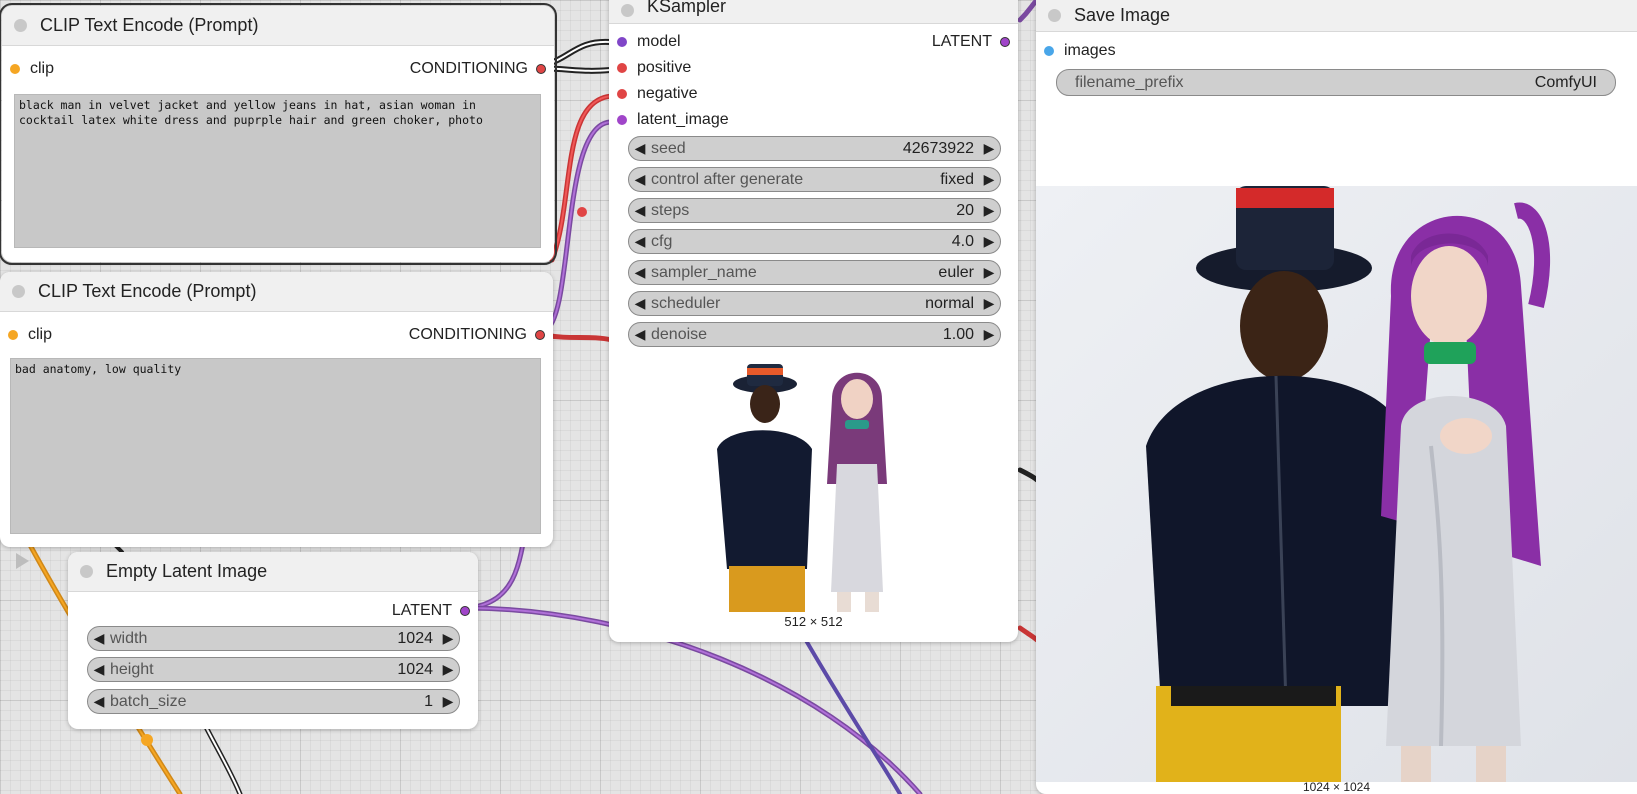  Describe the element at coordinates (147, 291) in the screenshot. I see `node-title: CLIP Text Encode (Prompt)` at that location.